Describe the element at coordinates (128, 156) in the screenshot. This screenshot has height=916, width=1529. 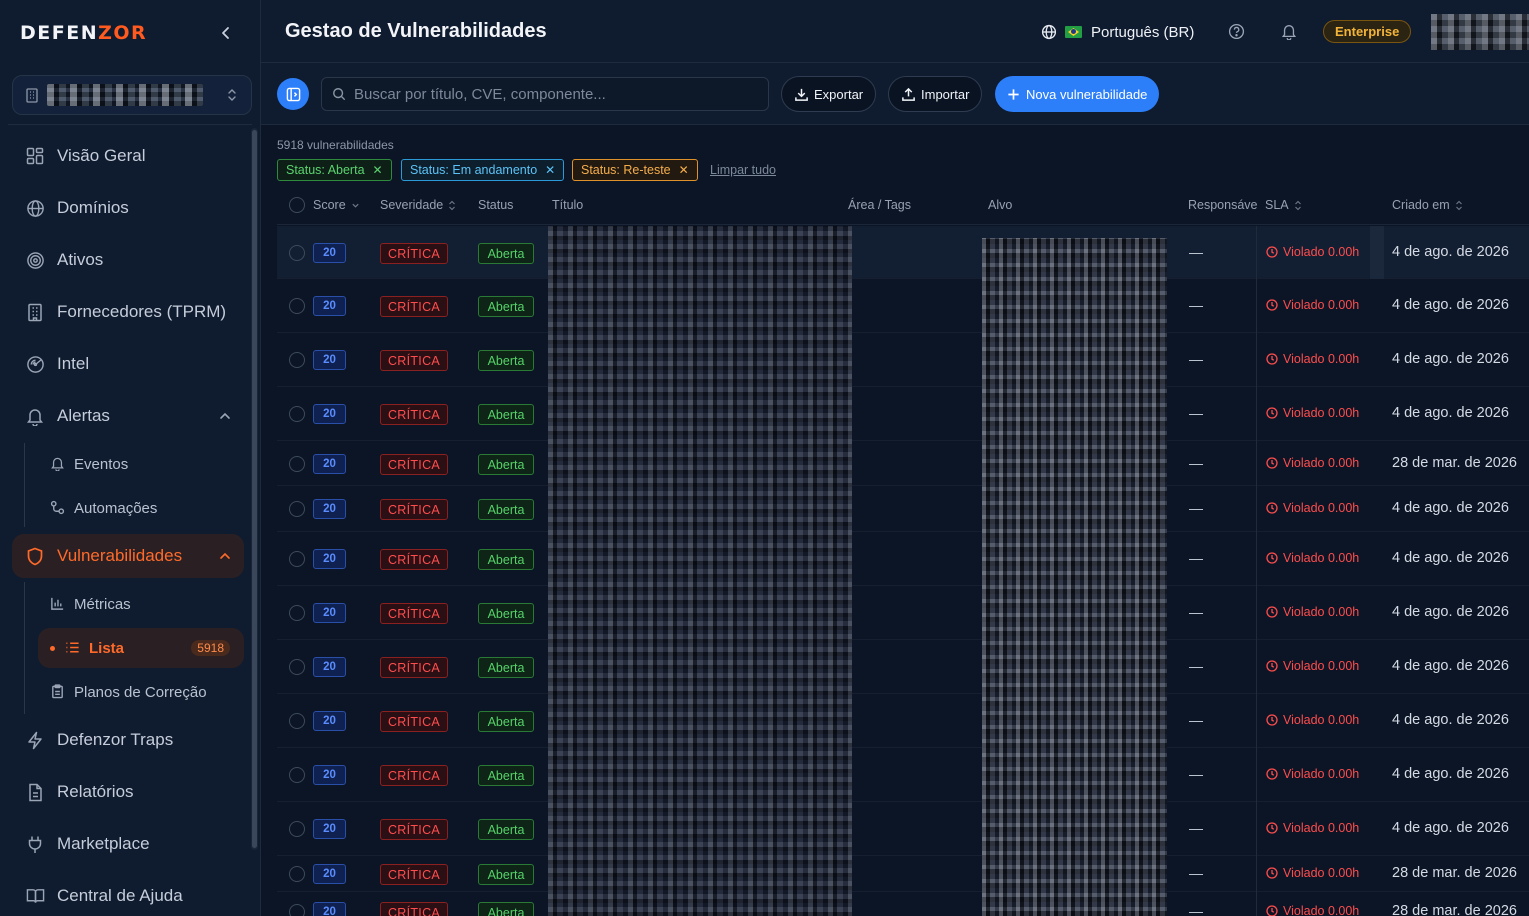
I see `sidebar-item-visao-geral: Visão Geral` at that location.